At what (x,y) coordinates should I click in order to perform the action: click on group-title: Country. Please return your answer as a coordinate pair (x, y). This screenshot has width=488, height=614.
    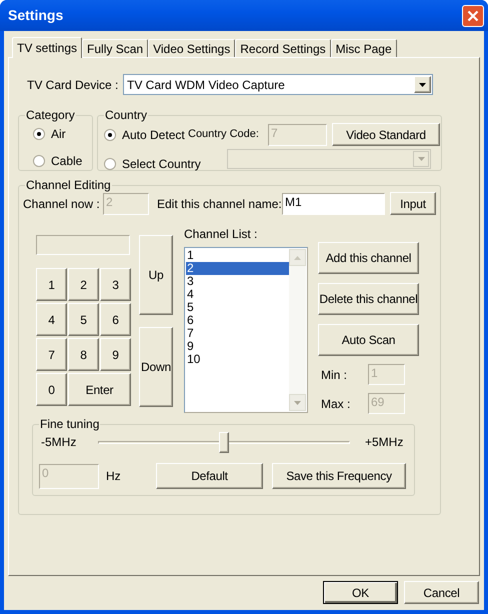
    Looking at the image, I should click on (126, 115).